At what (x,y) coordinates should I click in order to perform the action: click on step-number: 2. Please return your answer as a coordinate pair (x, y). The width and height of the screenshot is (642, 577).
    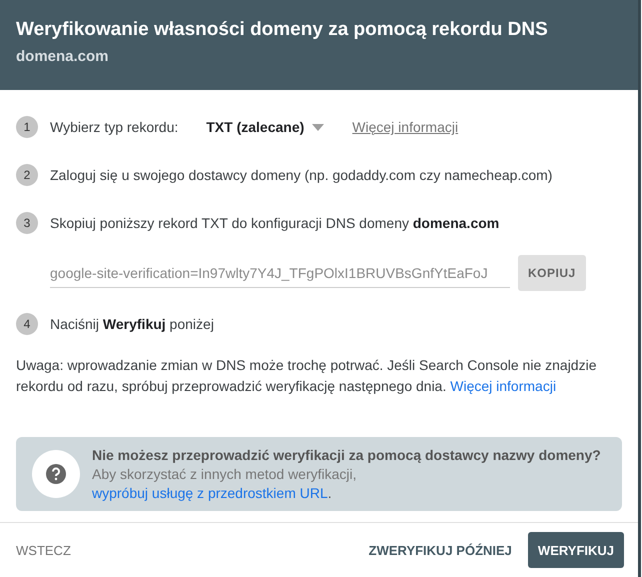
    Looking at the image, I should click on (27, 175).